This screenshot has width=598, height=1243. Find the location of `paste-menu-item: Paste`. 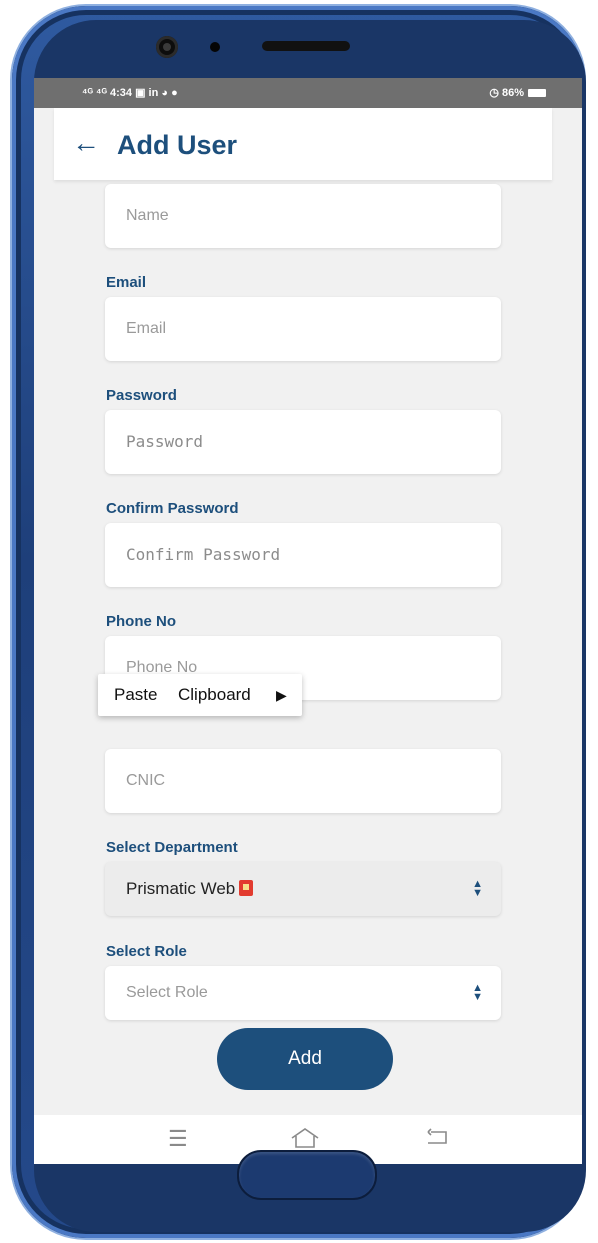

paste-menu-item: Paste is located at coordinates (135, 695).